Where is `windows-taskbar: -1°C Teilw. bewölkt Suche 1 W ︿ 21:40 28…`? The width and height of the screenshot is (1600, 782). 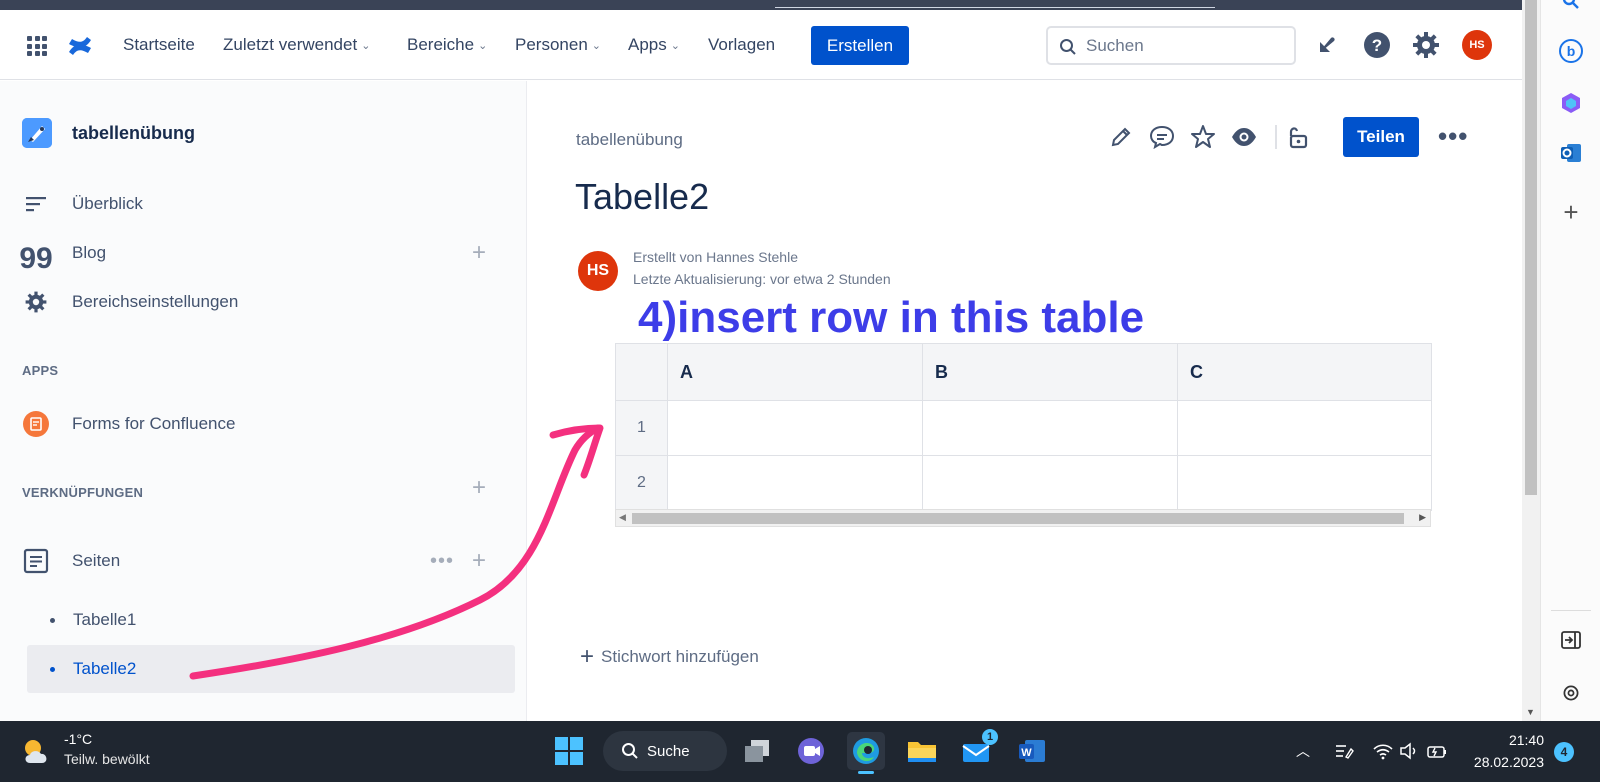
windows-taskbar: -1°C Teilw. bewölkt Suche 1 W ︿ 21:40 28… is located at coordinates (800, 751).